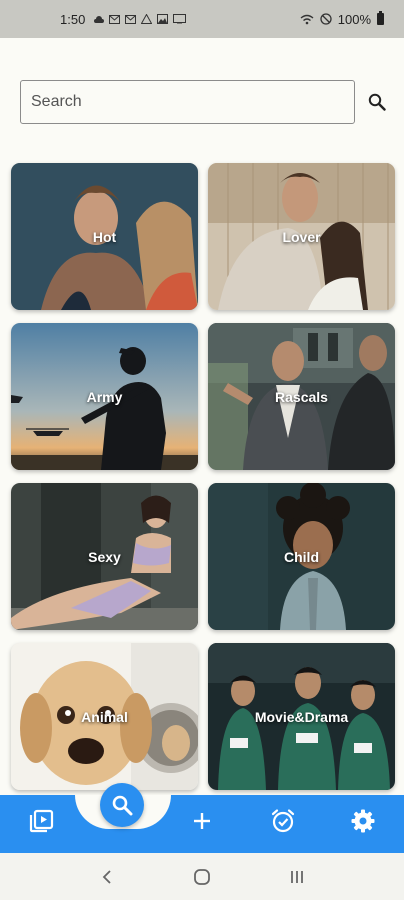 The height and width of the screenshot is (900, 404). I want to click on settings-icon, so click(363, 821).